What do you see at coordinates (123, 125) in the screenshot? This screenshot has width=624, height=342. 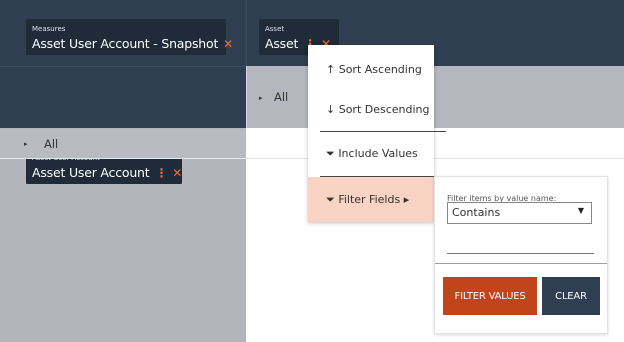 I see `rows-header: Asset User Account Asset User Account⋮✕` at bounding box center [123, 125].